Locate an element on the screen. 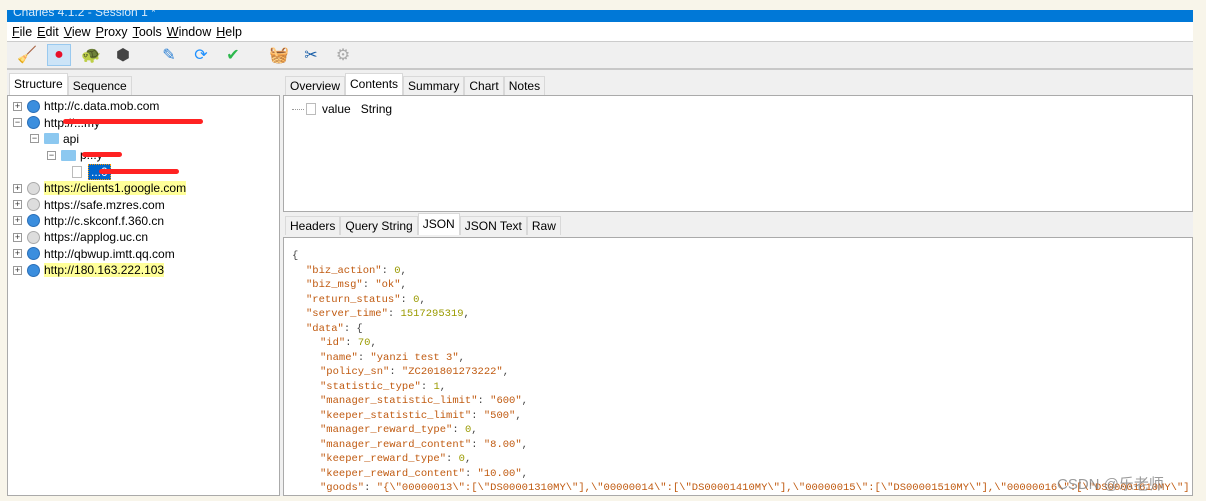 The image size is (1206, 501). tree-item: + https://safe.mzres.com is located at coordinates (143, 204).